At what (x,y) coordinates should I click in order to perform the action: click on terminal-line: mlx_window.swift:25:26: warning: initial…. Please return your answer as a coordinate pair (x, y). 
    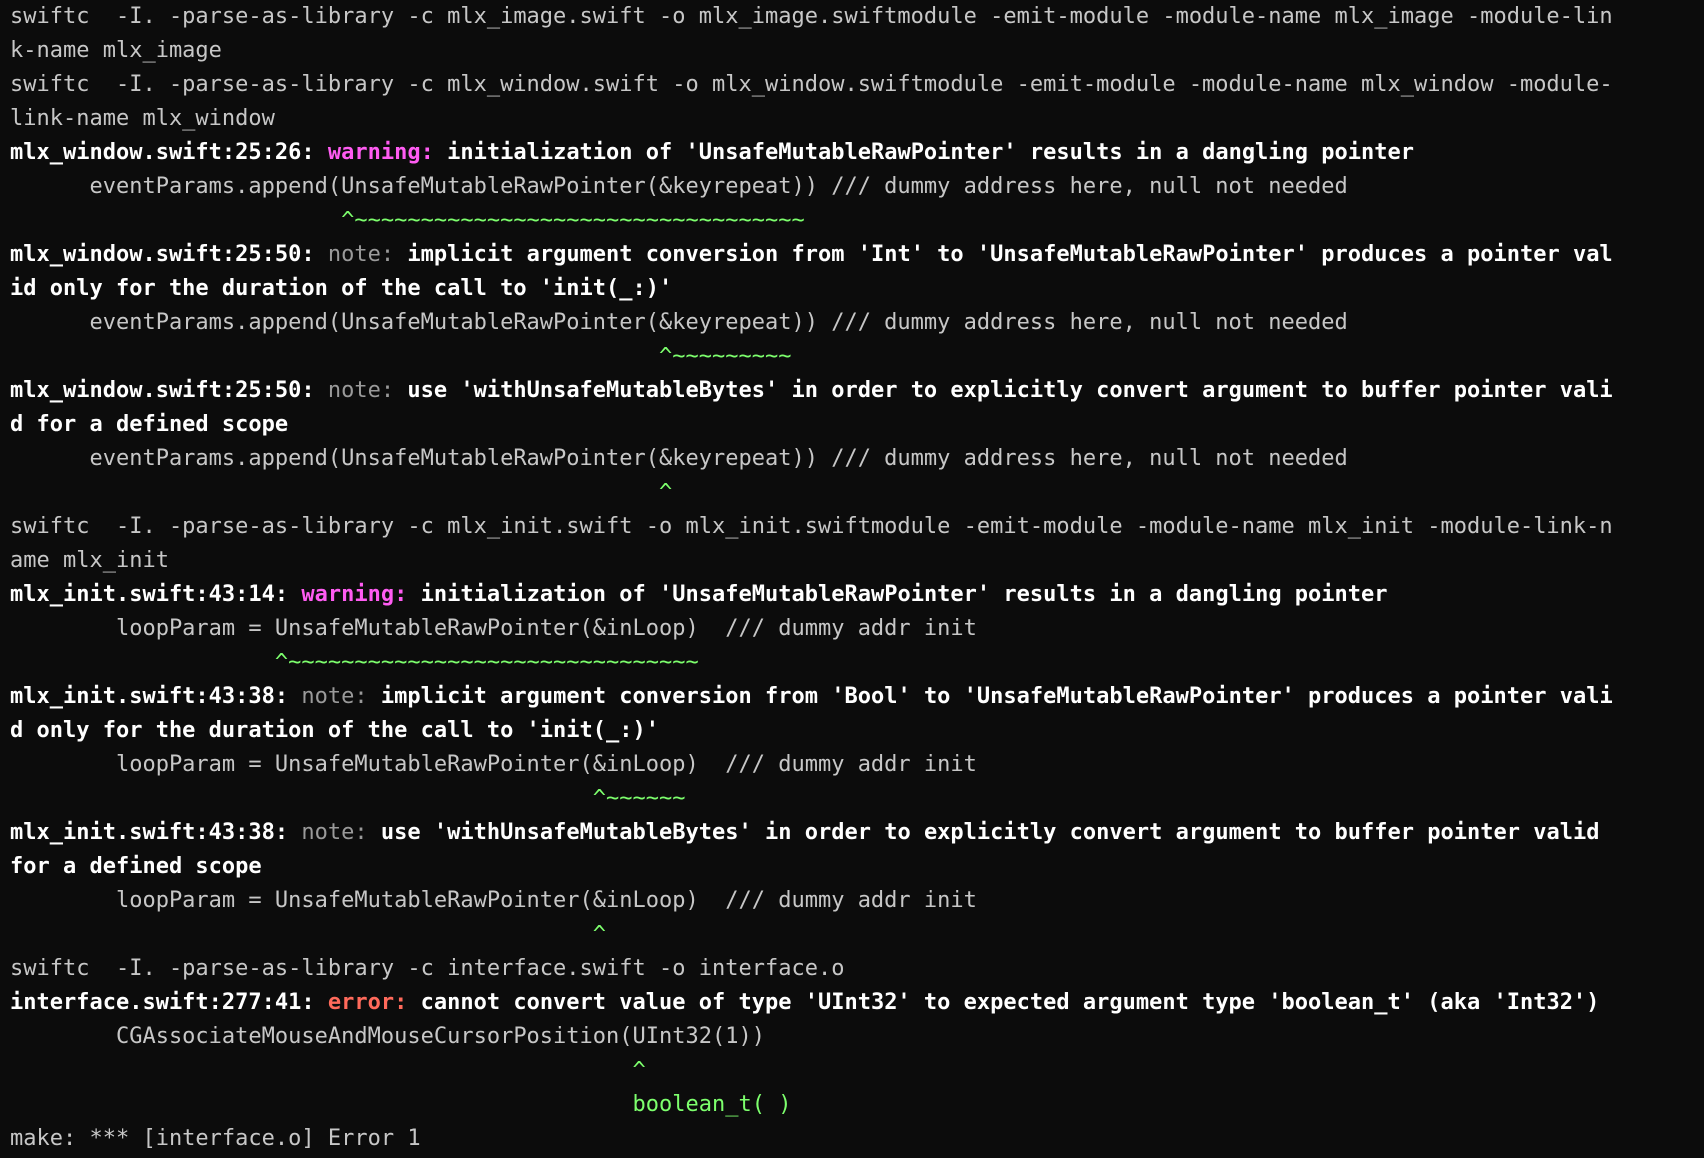
    Looking at the image, I should click on (857, 153).